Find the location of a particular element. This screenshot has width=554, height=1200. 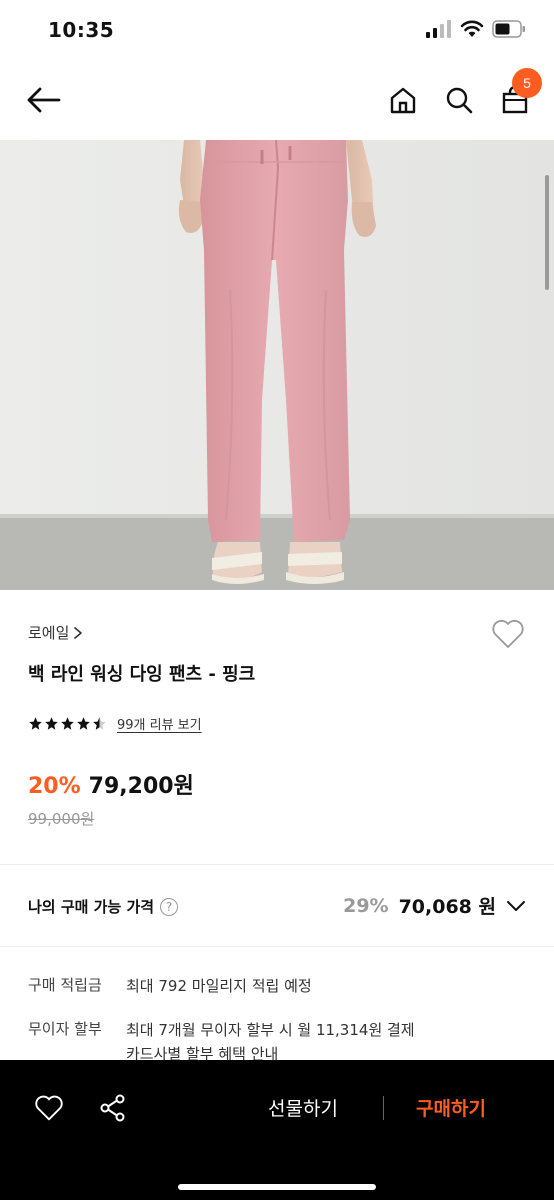

search-icon is located at coordinates (459, 100).